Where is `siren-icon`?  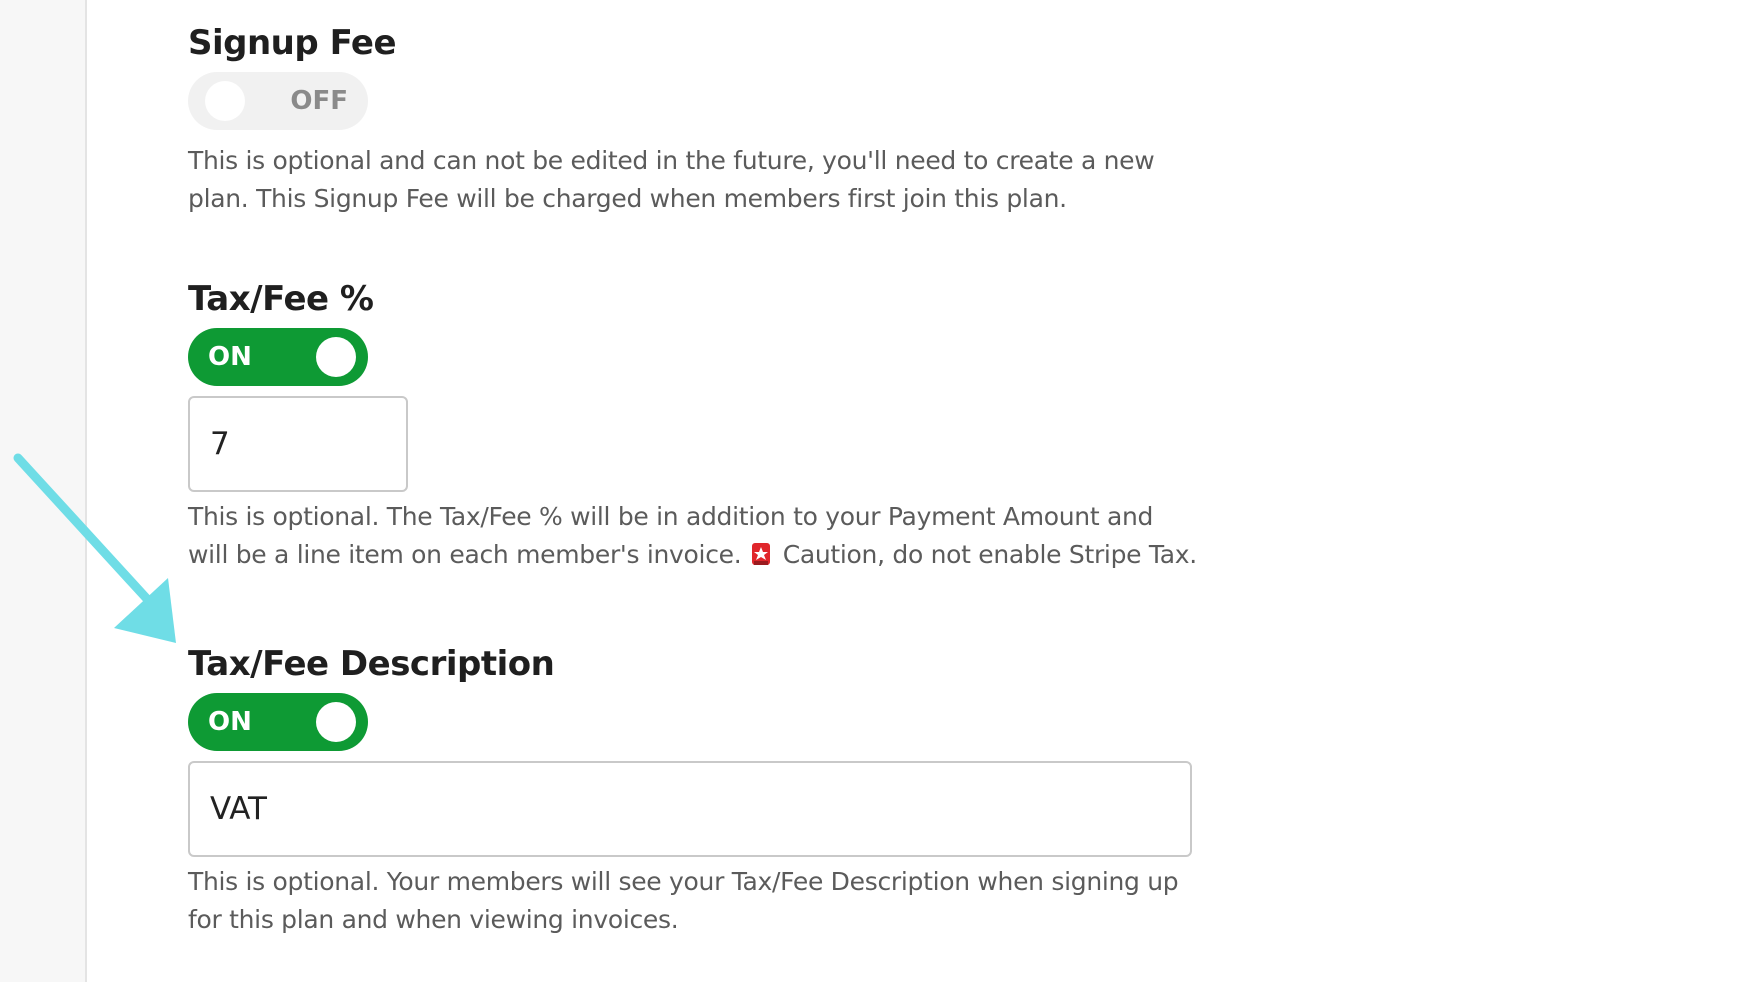 siren-icon is located at coordinates (761, 554).